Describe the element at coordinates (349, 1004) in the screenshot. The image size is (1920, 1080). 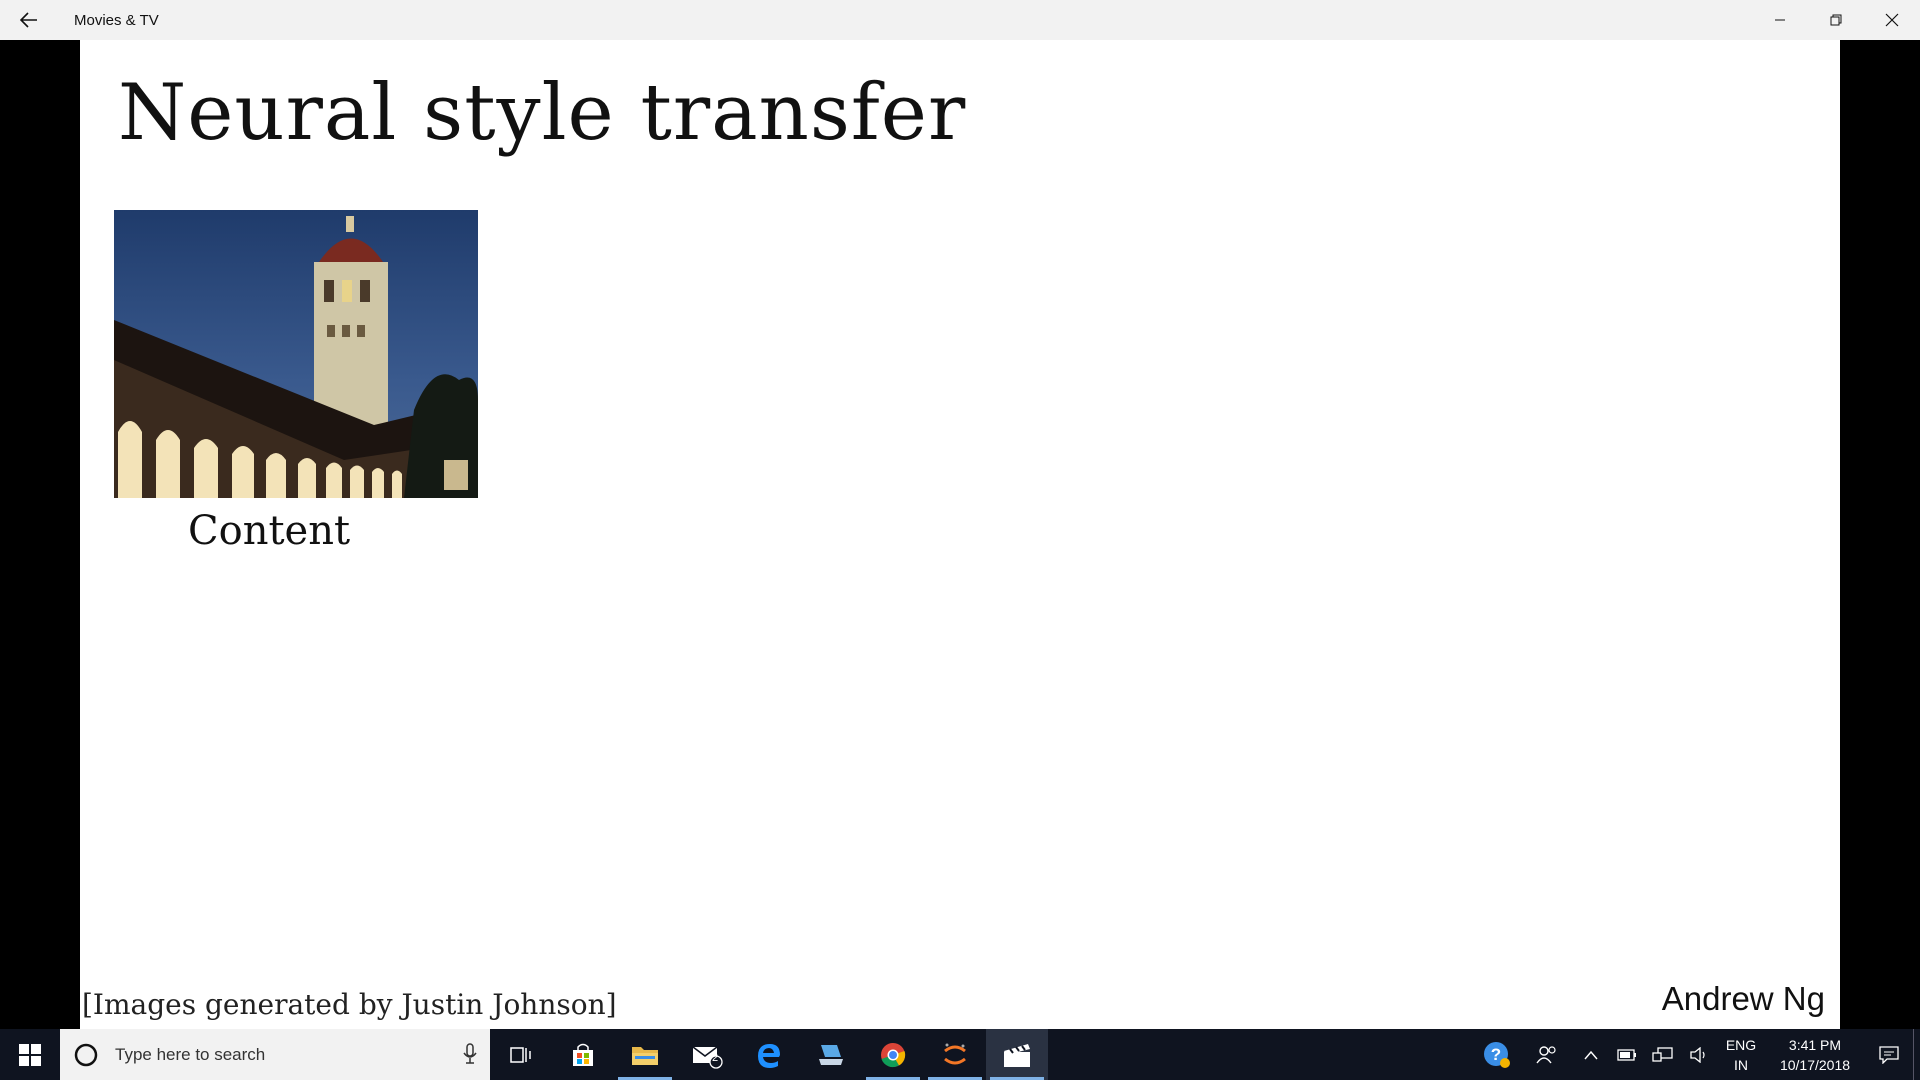
I see `image-credit: [Images generated by Justin Johnson]` at that location.